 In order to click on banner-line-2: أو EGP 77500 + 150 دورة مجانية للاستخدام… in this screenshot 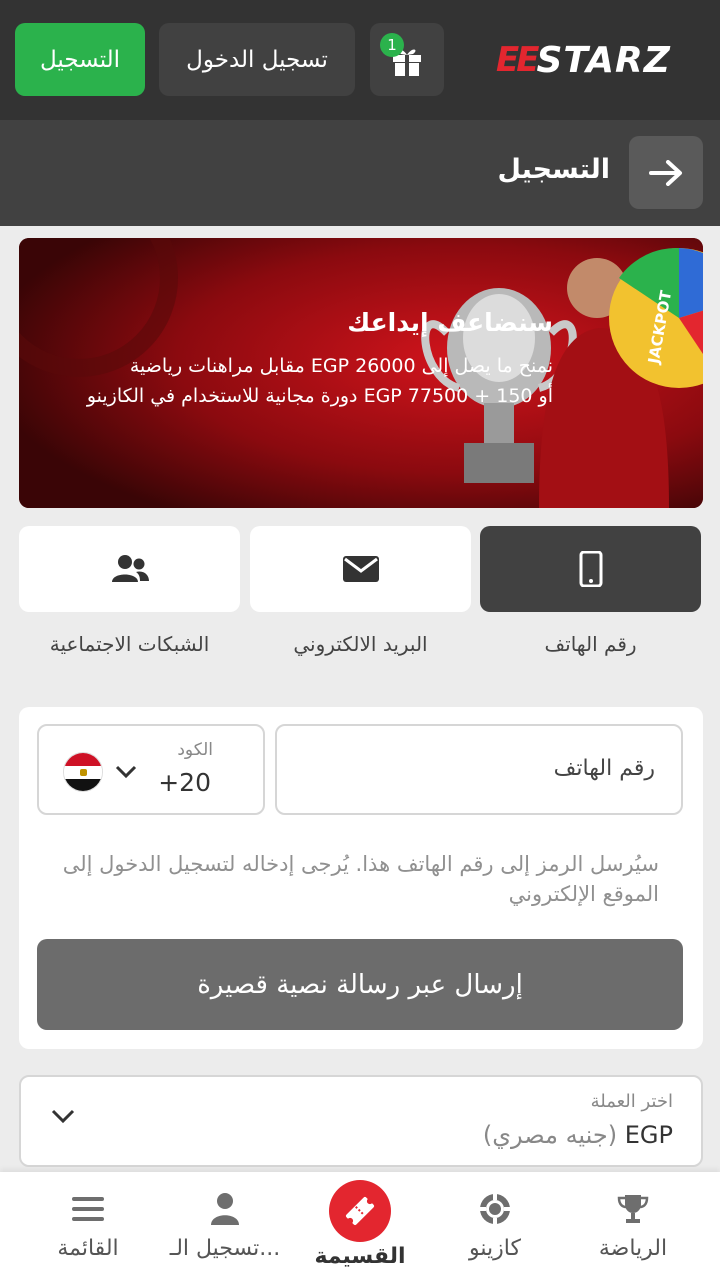, I will do `click(319, 396)`.